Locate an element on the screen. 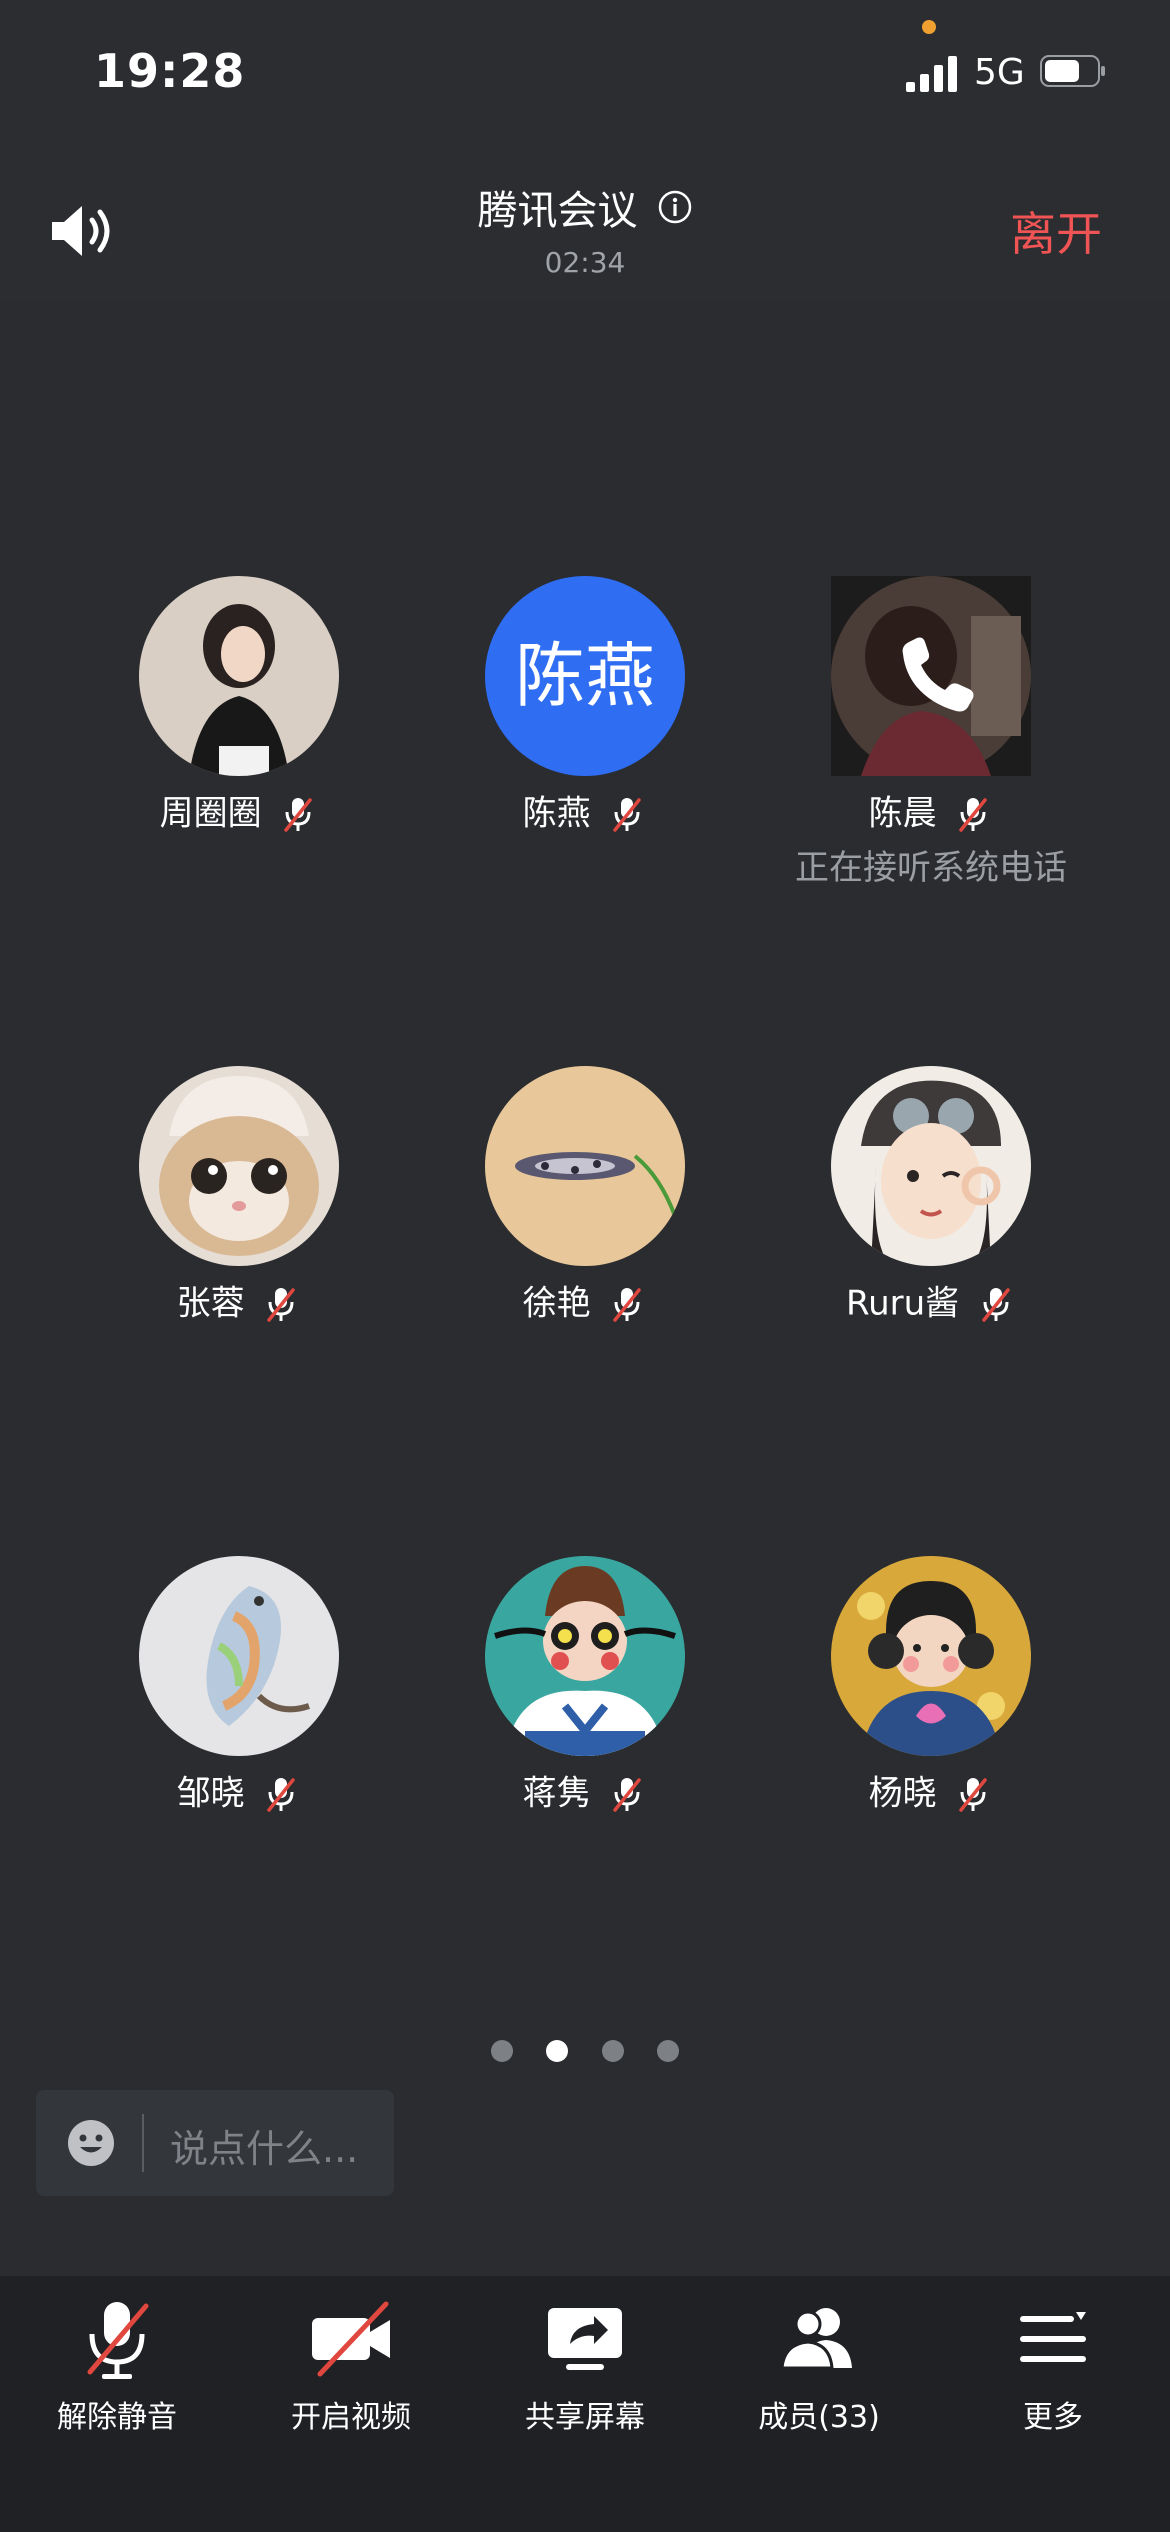 Image resolution: width=1170 pixels, height=2532 pixels. participant-name-row: Ruru酱 is located at coordinates (931, 1302).